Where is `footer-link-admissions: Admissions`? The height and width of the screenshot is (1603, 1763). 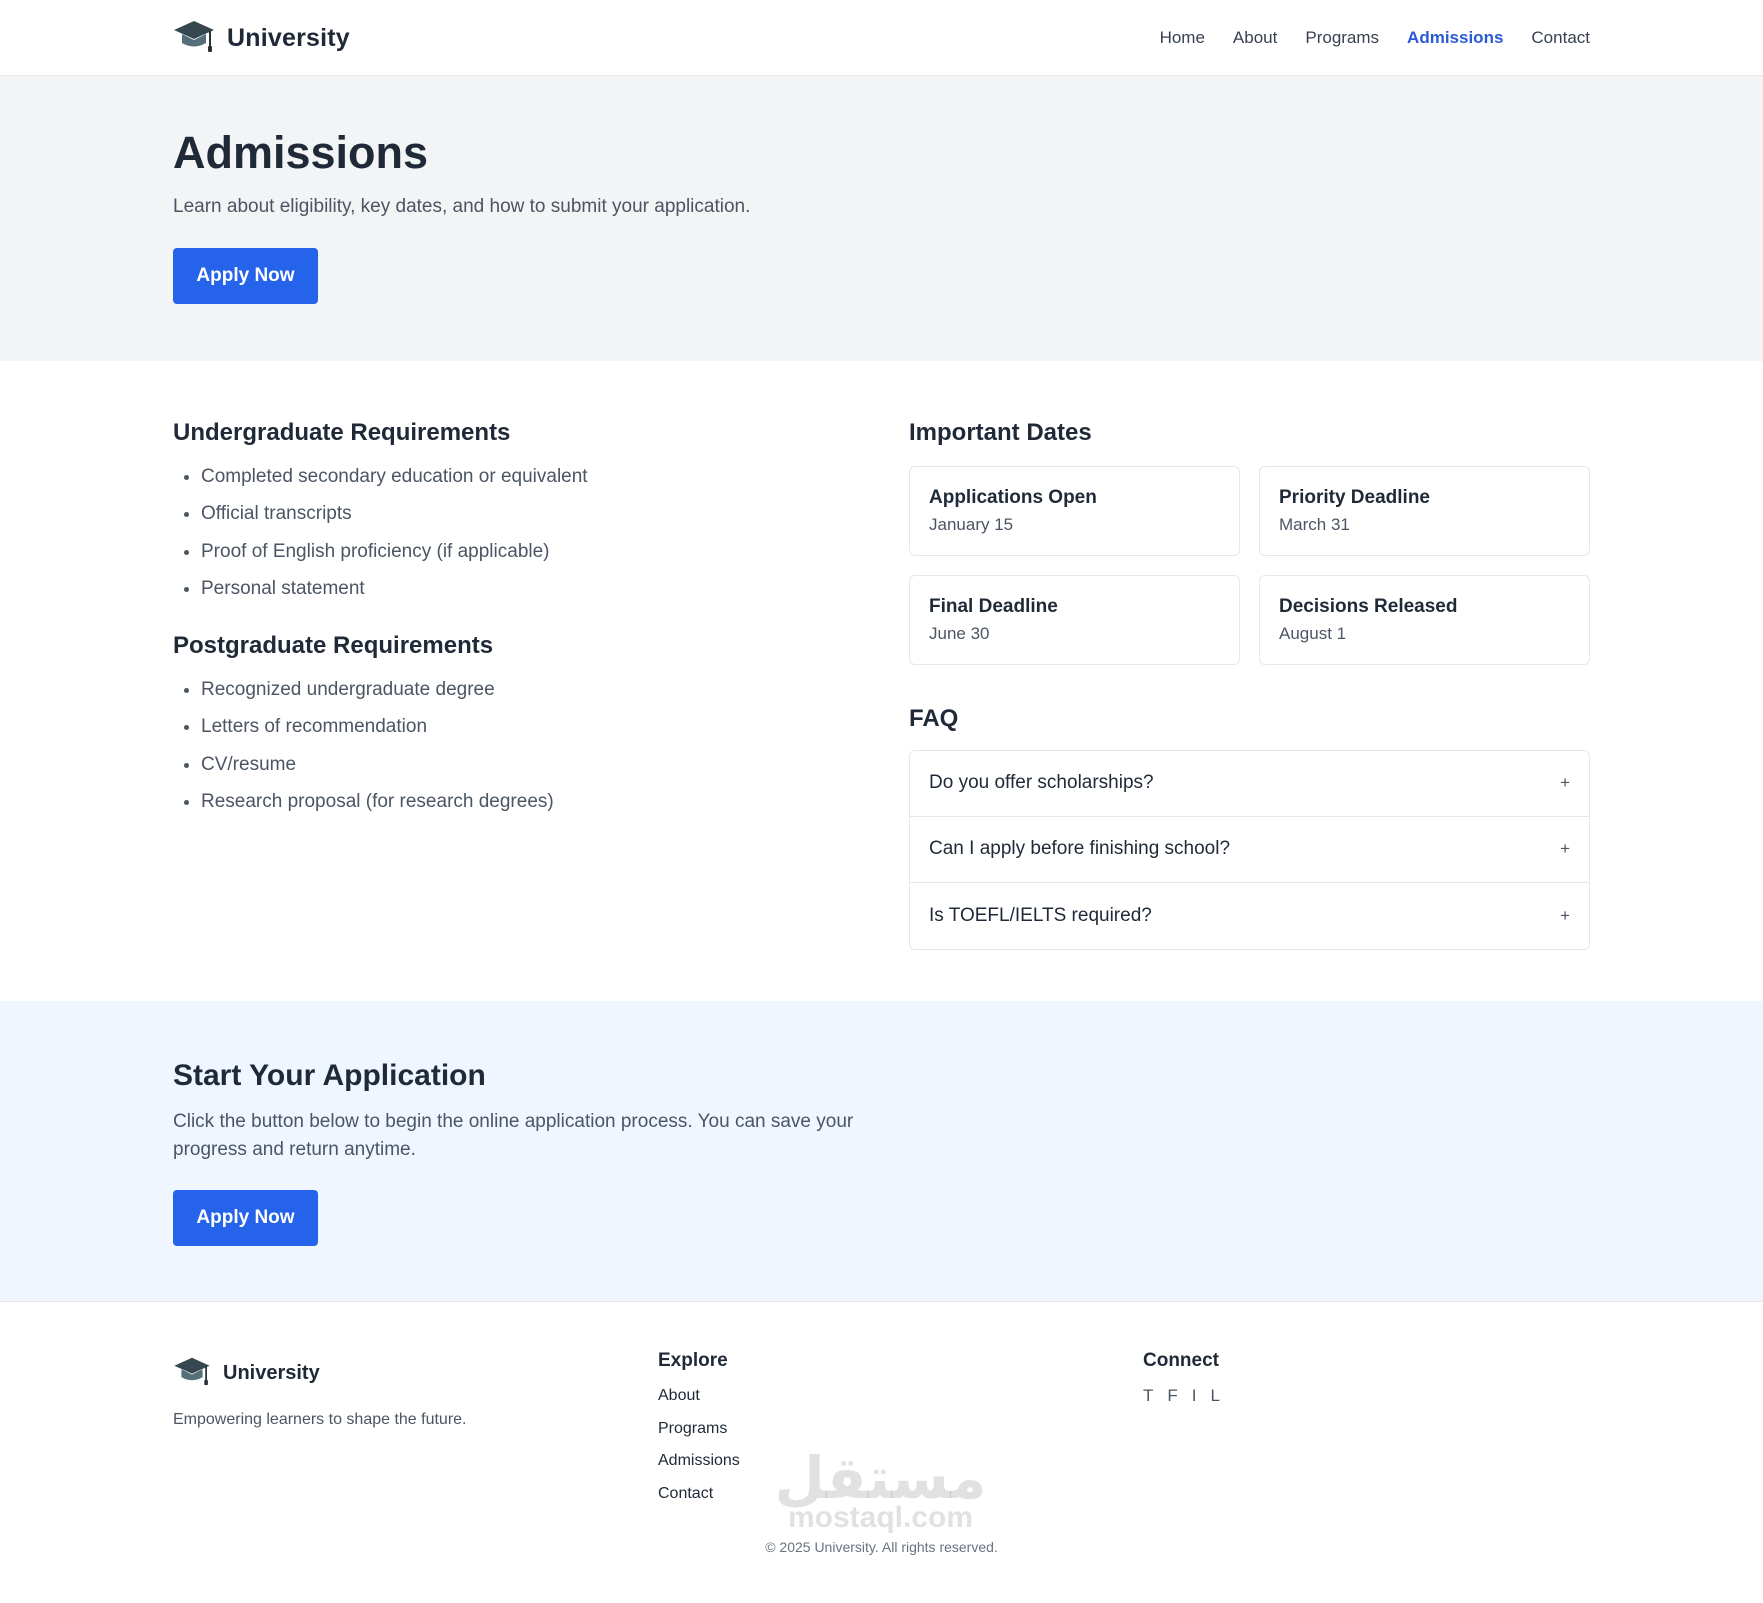 footer-link-admissions: Admissions is located at coordinates (900, 1467).